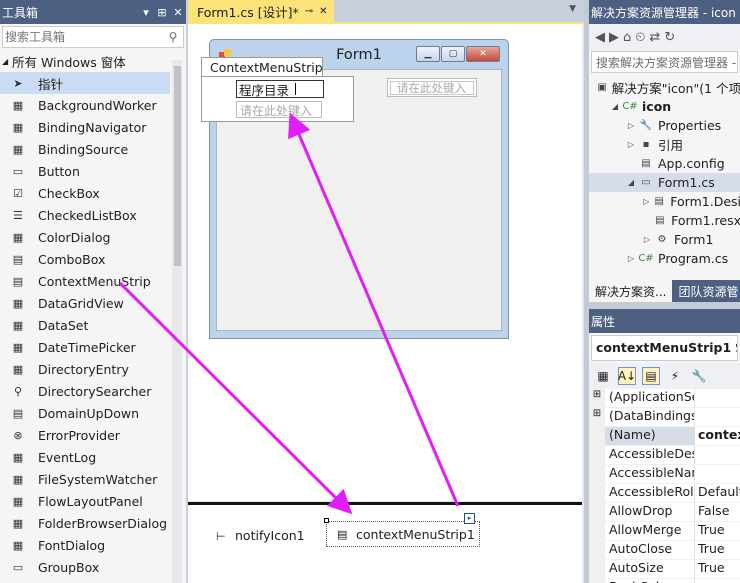 Image resolution: width=740 pixels, height=583 pixels. I want to click on tree-node: ▷ ⚙ Form1, so click(664, 239).